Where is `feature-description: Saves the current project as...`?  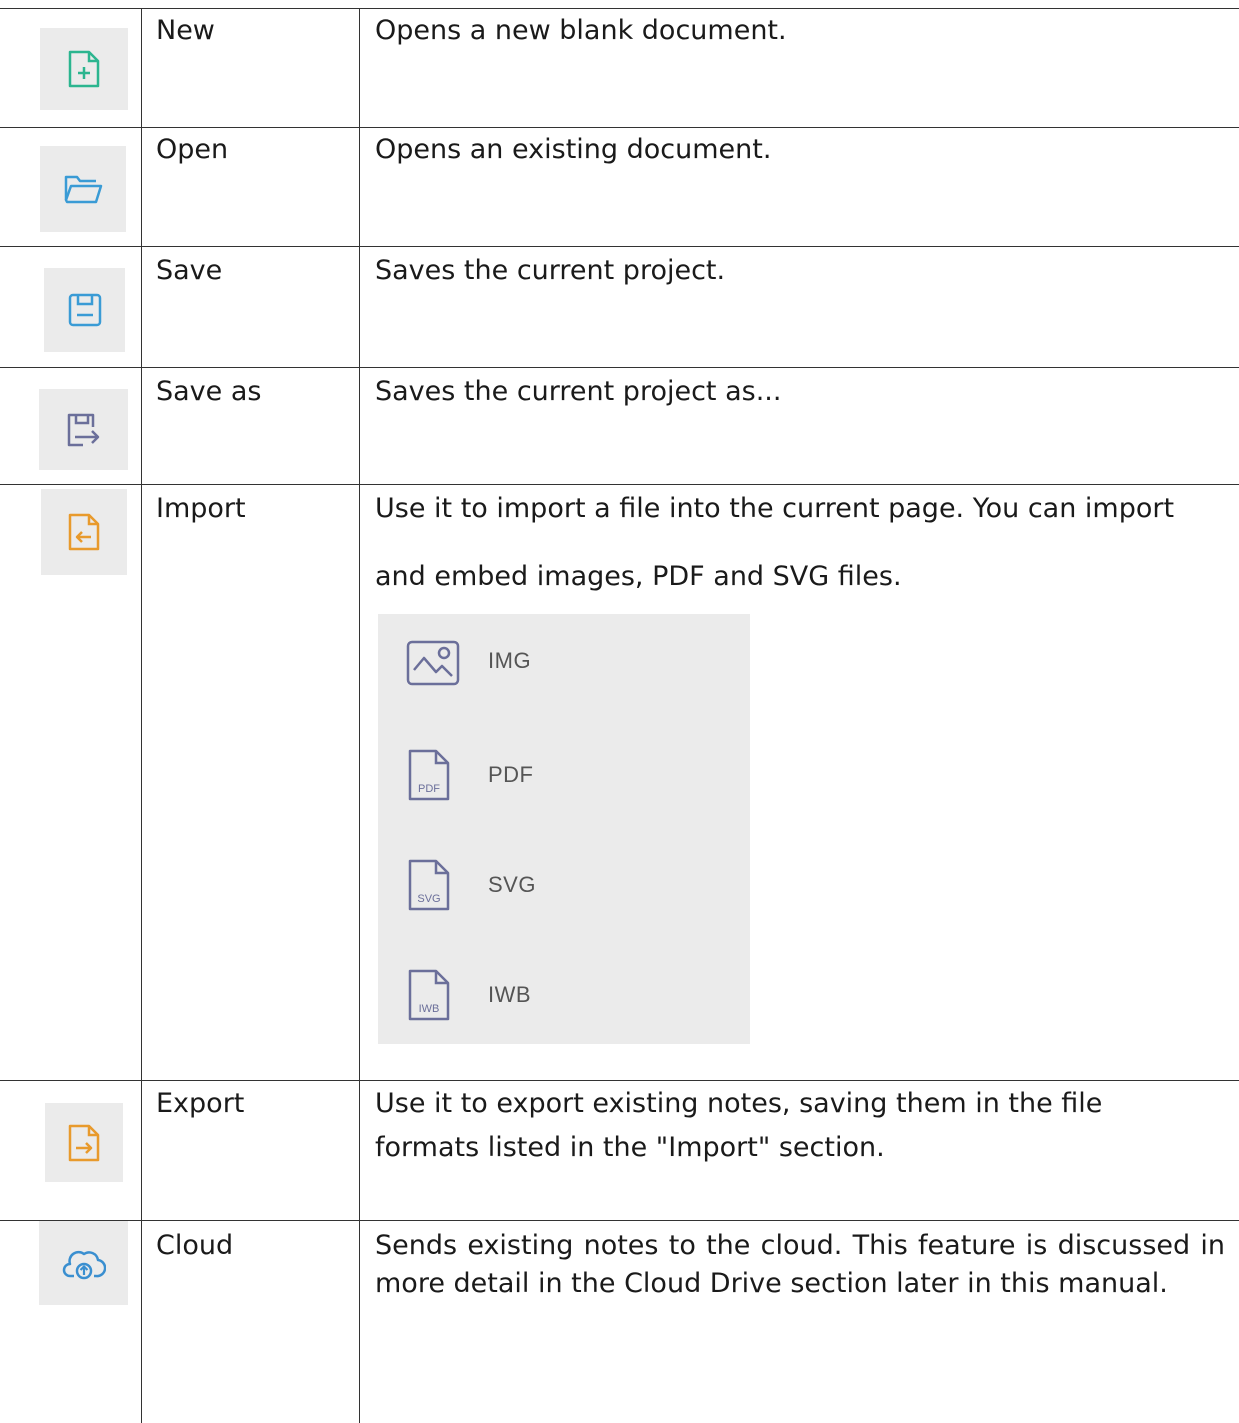 feature-description: Saves the current project as... is located at coordinates (578, 391).